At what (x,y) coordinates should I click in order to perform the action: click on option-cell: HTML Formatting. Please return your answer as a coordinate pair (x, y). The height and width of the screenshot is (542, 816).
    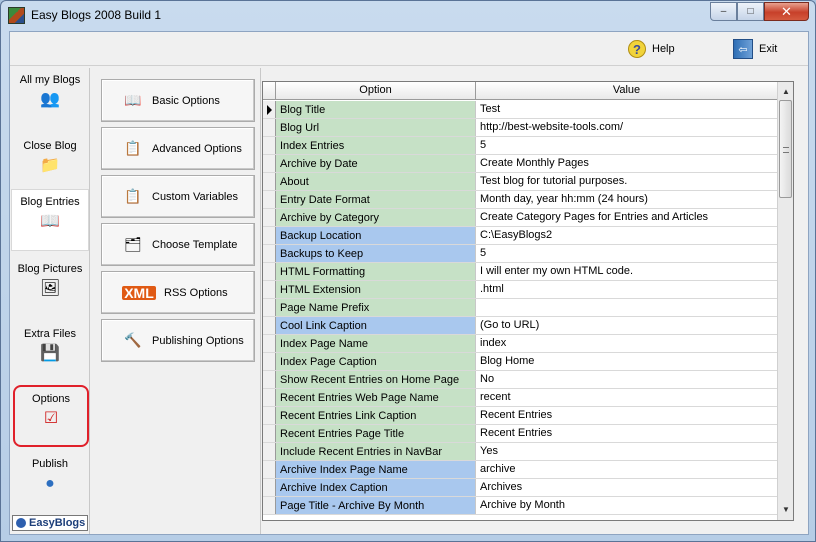
    Looking at the image, I should click on (376, 271).